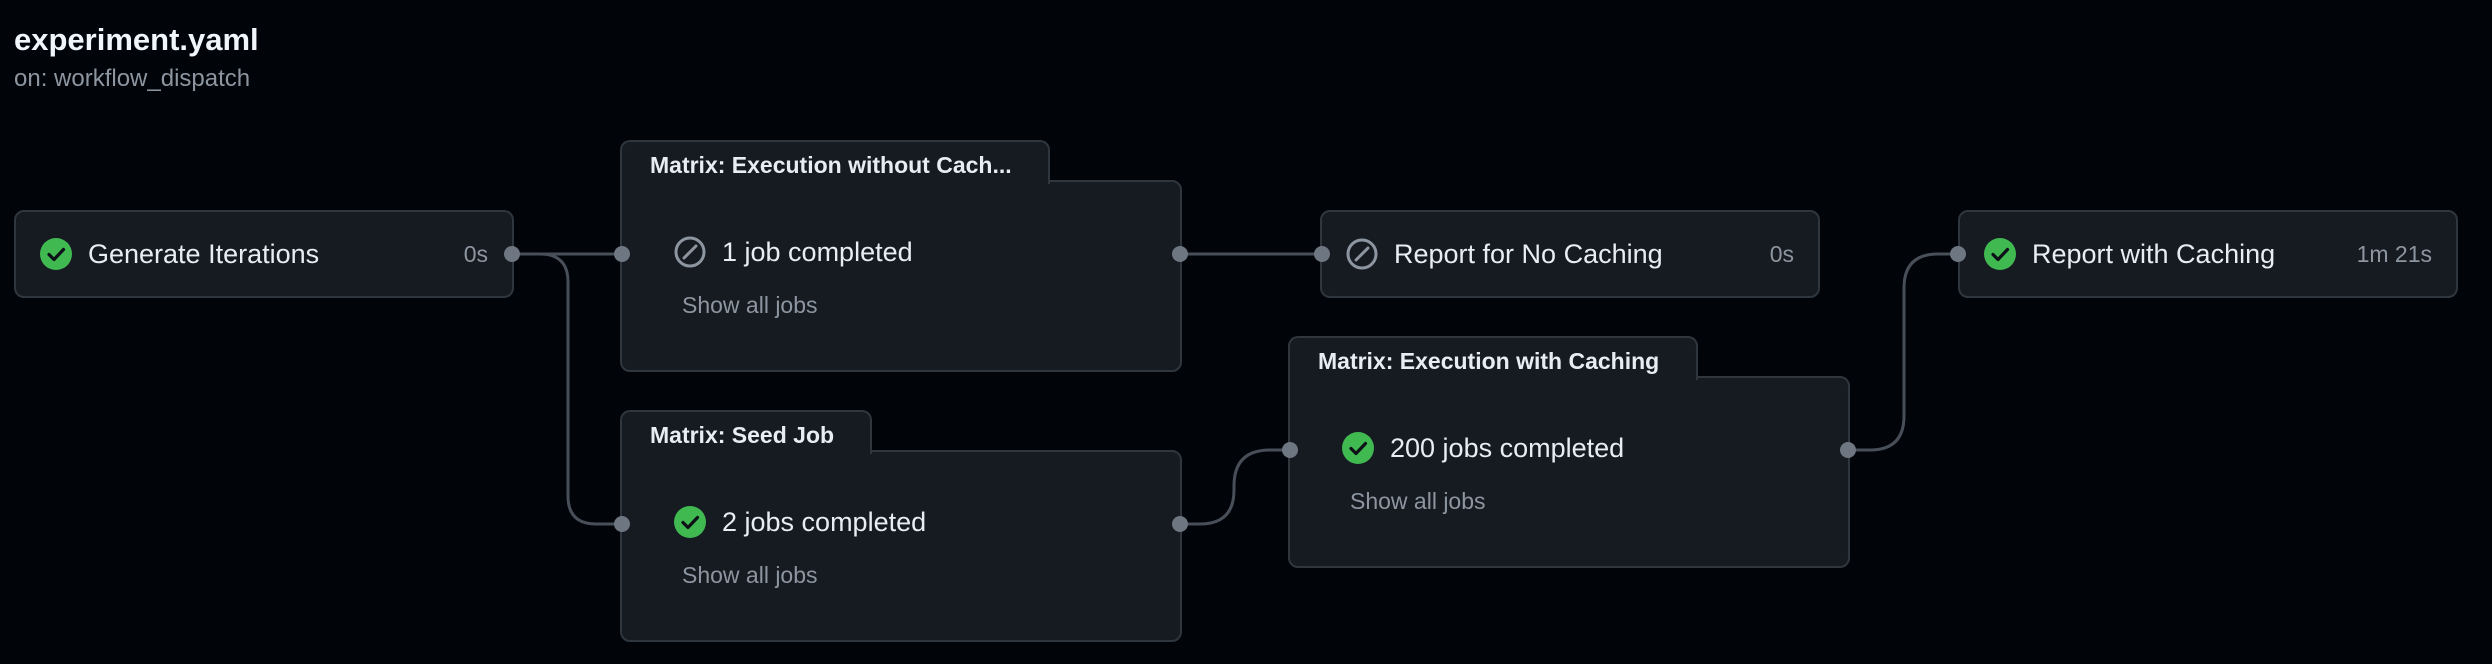 The width and height of the screenshot is (2492, 664). I want to click on job-report-no-caching: Report for No Caching 0s, so click(1570, 254).